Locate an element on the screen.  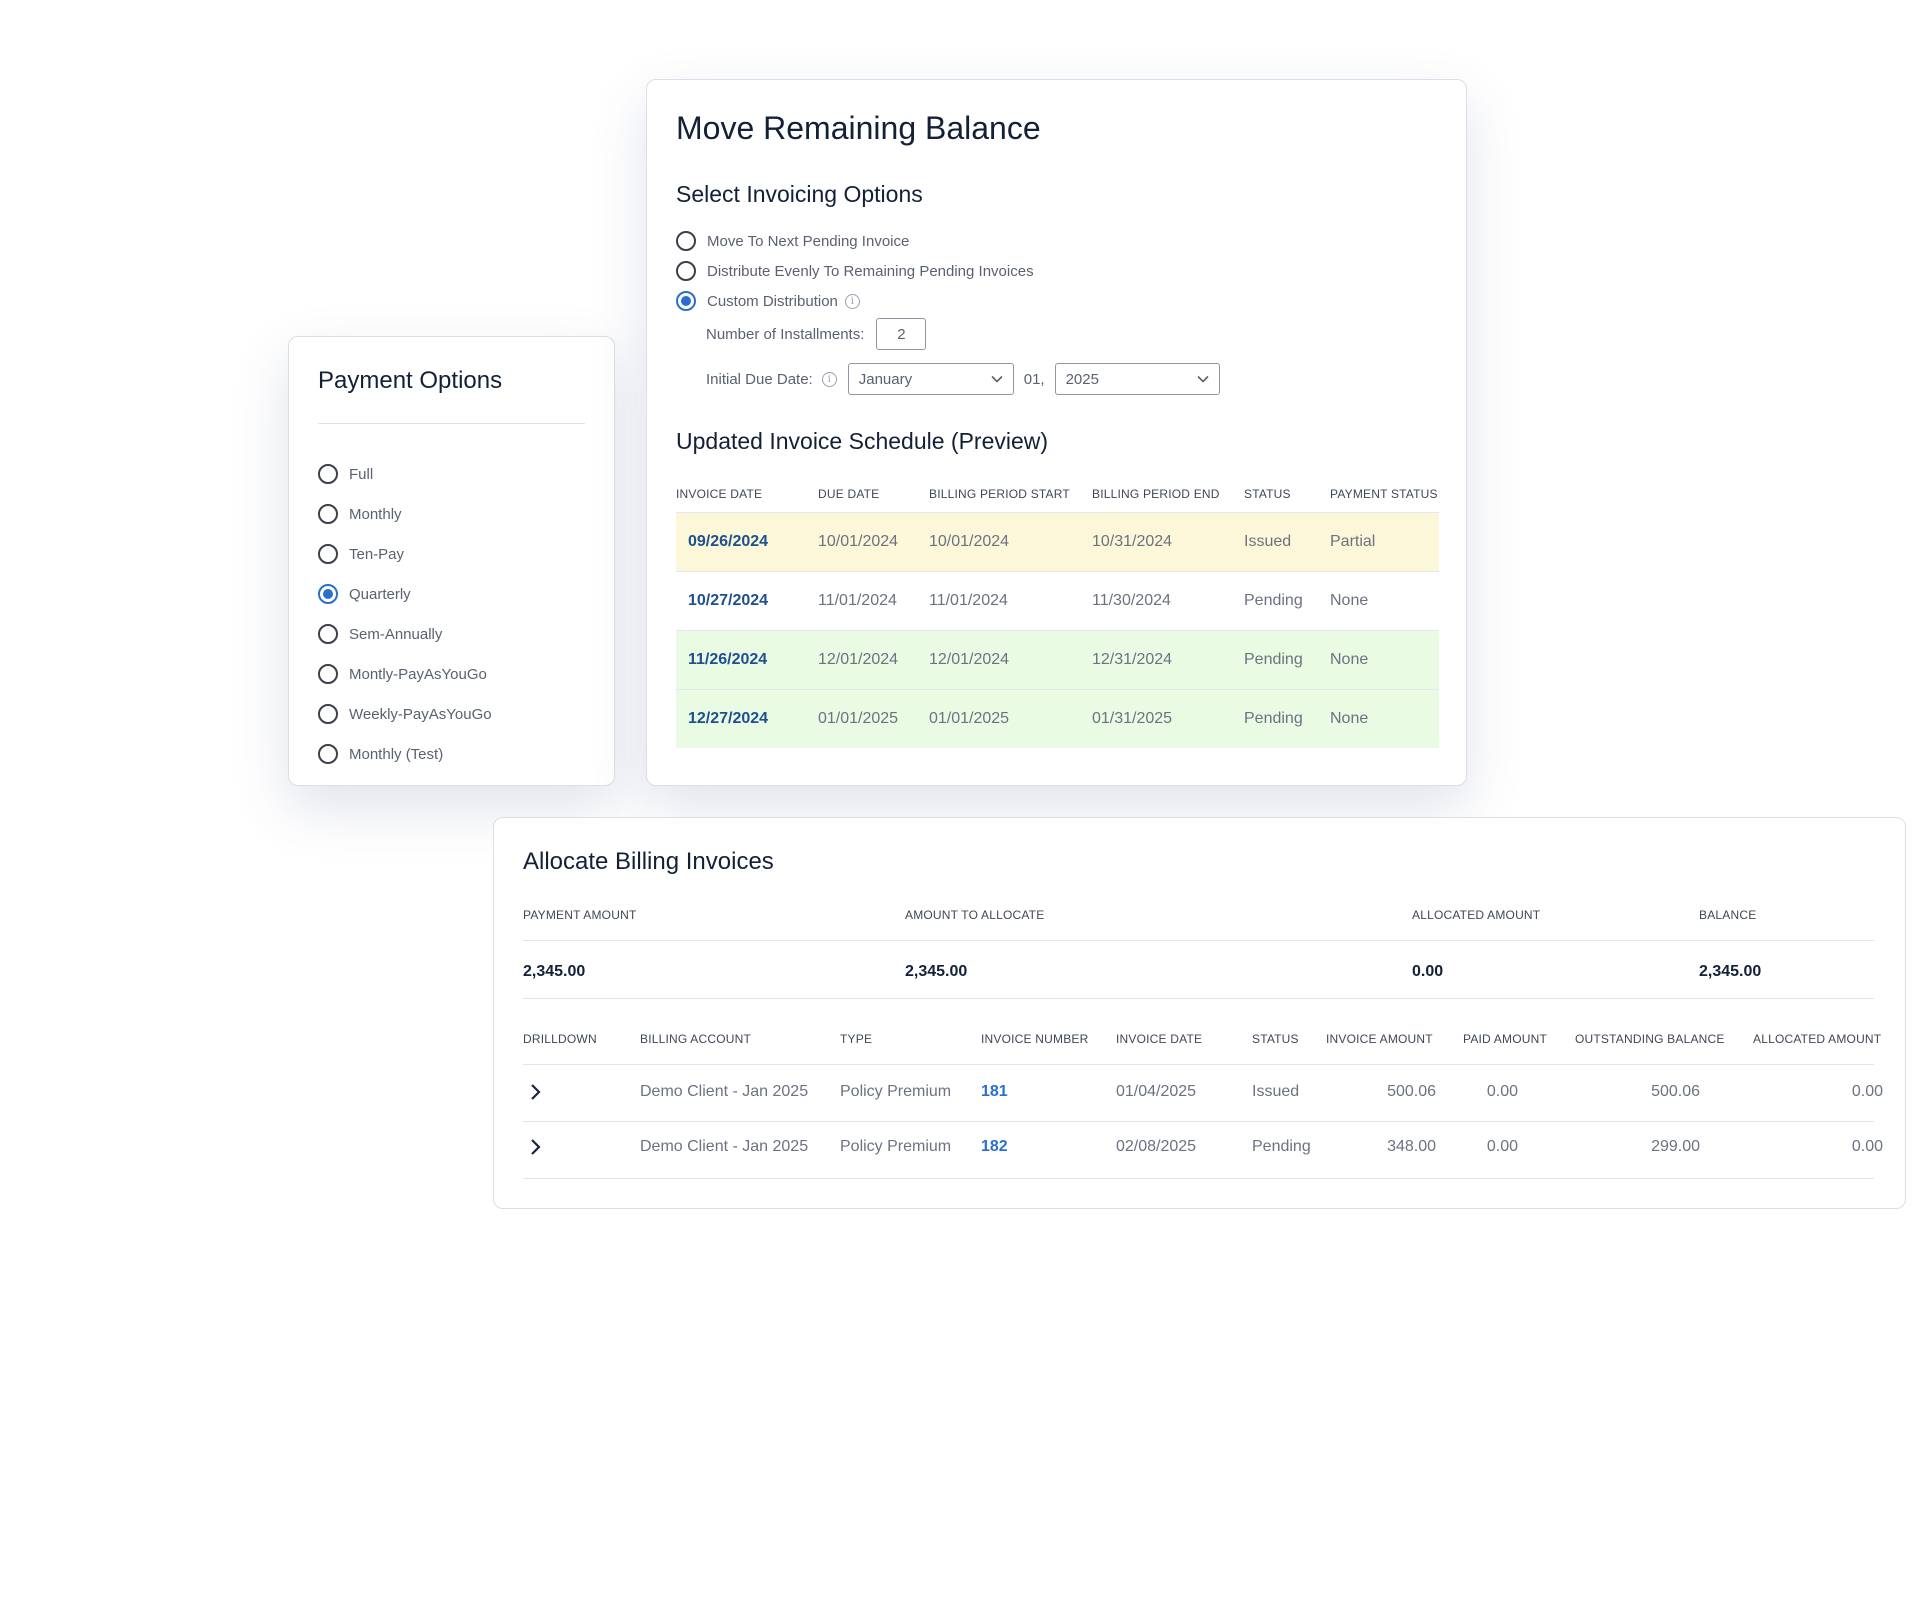
invoice-status: Issued is located at coordinates (1276, 1091).